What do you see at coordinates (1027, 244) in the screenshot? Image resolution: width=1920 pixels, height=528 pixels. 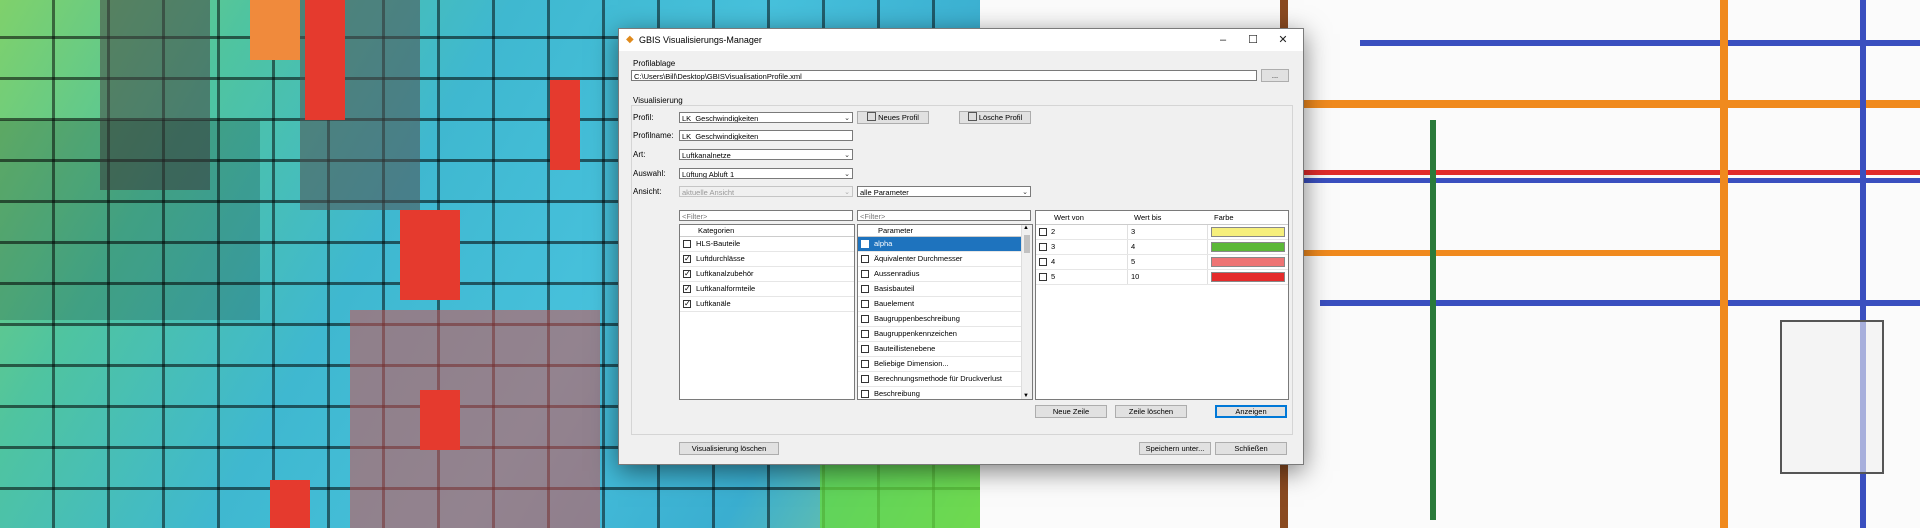 I see `scrollbar-thumb` at bounding box center [1027, 244].